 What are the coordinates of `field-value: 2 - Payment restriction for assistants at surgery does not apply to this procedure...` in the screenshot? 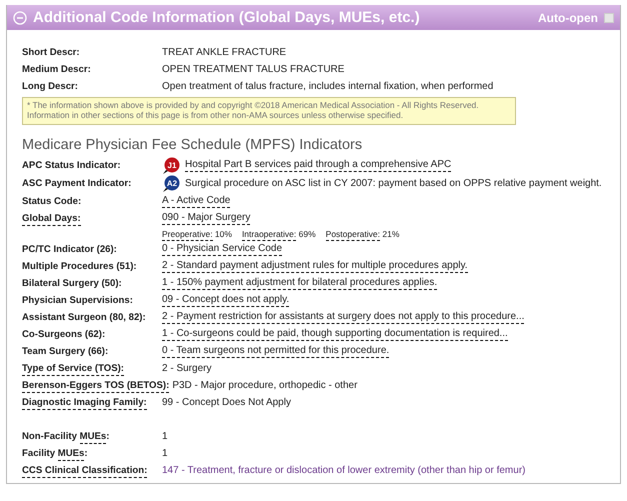 It's located at (343, 317).